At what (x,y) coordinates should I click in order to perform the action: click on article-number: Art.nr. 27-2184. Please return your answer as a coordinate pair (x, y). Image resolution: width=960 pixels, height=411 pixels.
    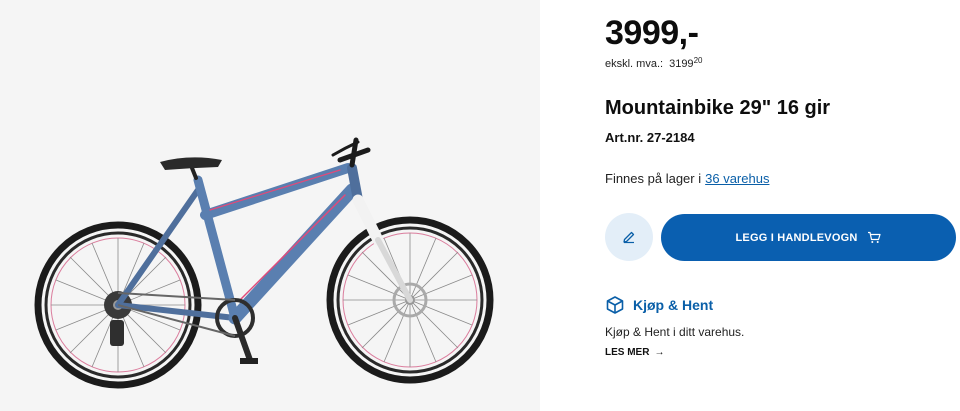
    Looking at the image, I should click on (650, 137).